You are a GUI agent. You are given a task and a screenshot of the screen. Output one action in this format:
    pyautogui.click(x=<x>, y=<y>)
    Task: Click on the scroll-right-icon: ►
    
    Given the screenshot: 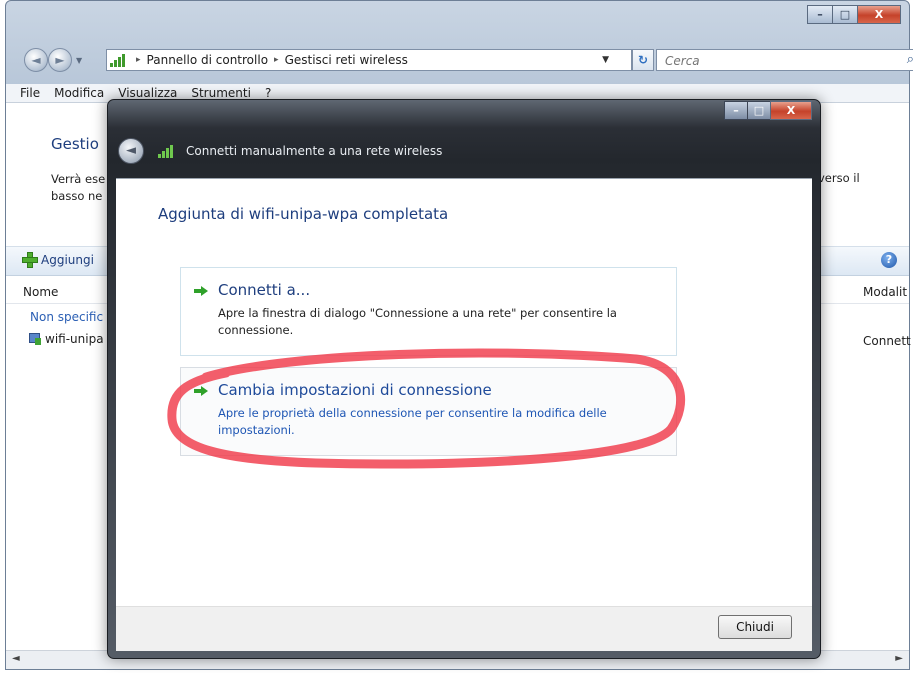 What is the action you would take?
    pyautogui.click(x=899, y=658)
    